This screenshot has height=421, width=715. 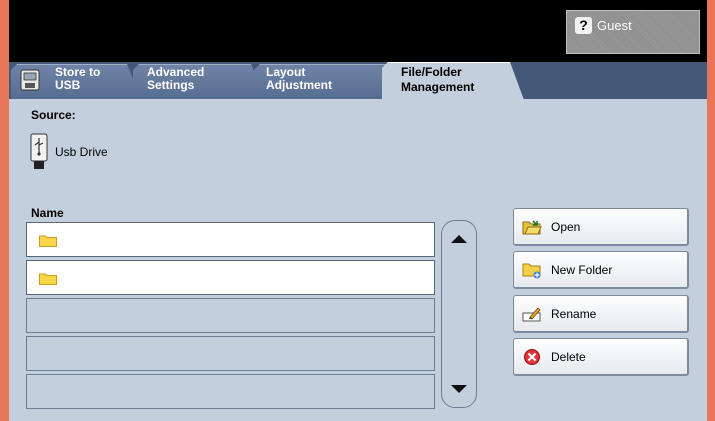 I want to click on scroll-up-button, so click(x=459, y=239).